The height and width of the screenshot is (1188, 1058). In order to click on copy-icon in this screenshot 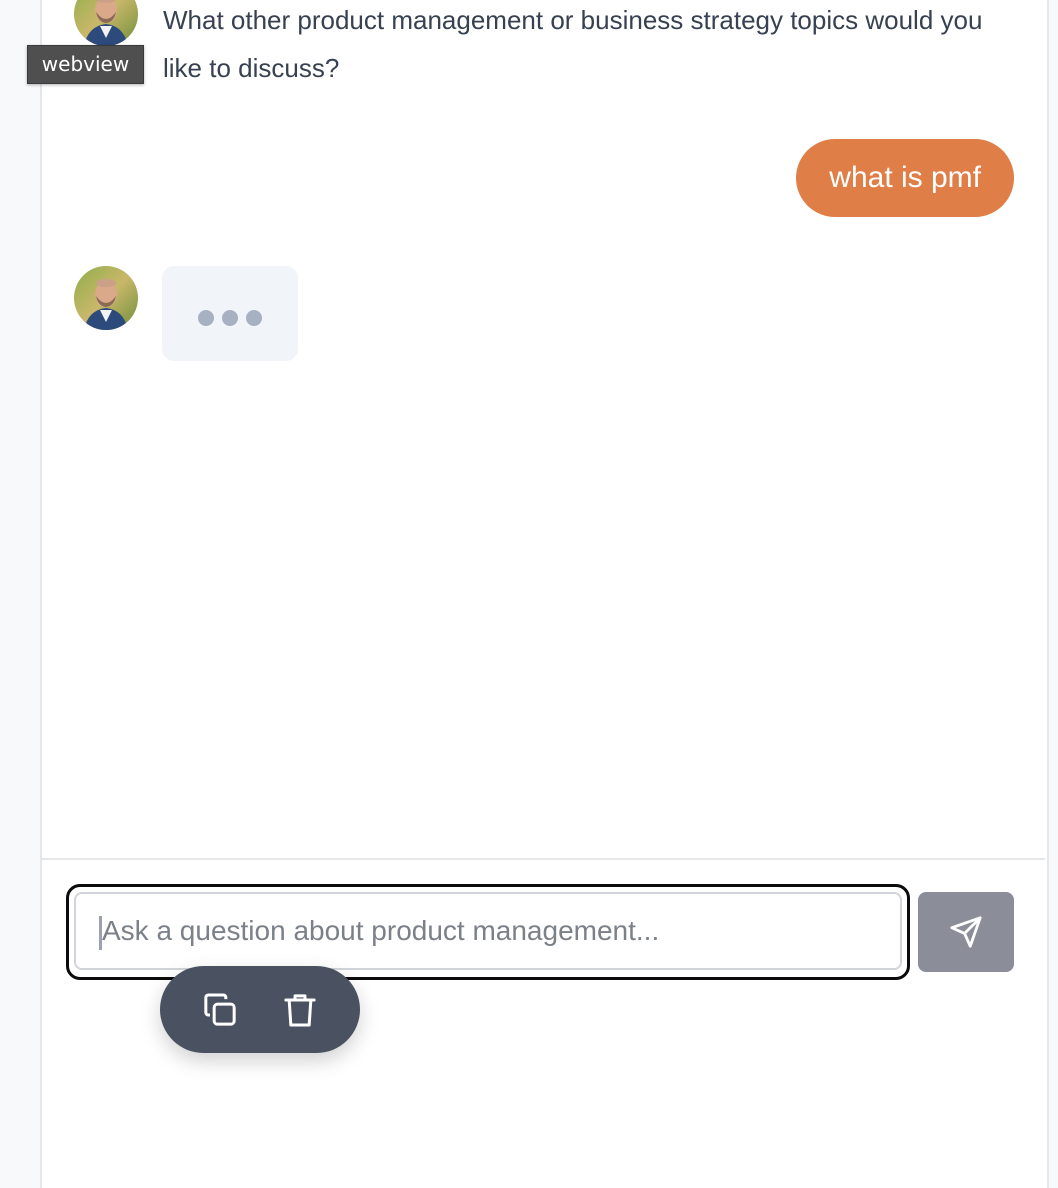, I will do `click(220, 1009)`.